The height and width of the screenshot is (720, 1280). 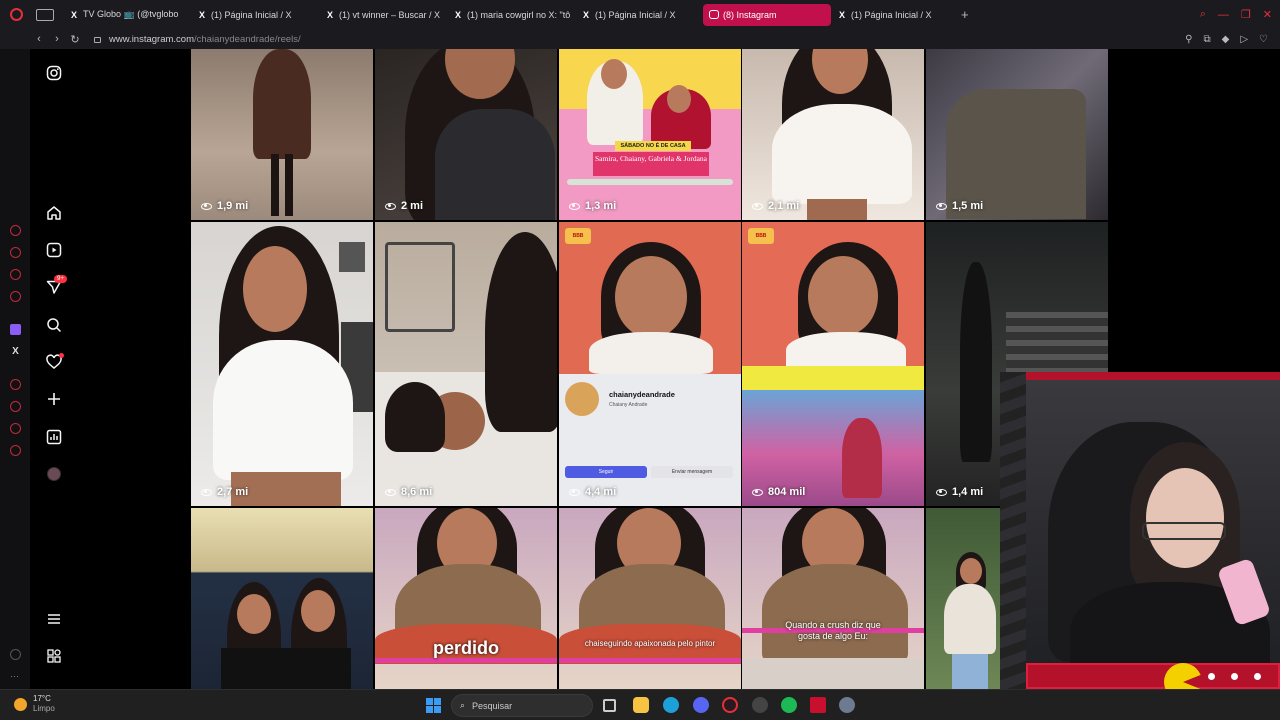 I want to click on search-icon, so click(x=54, y=325).